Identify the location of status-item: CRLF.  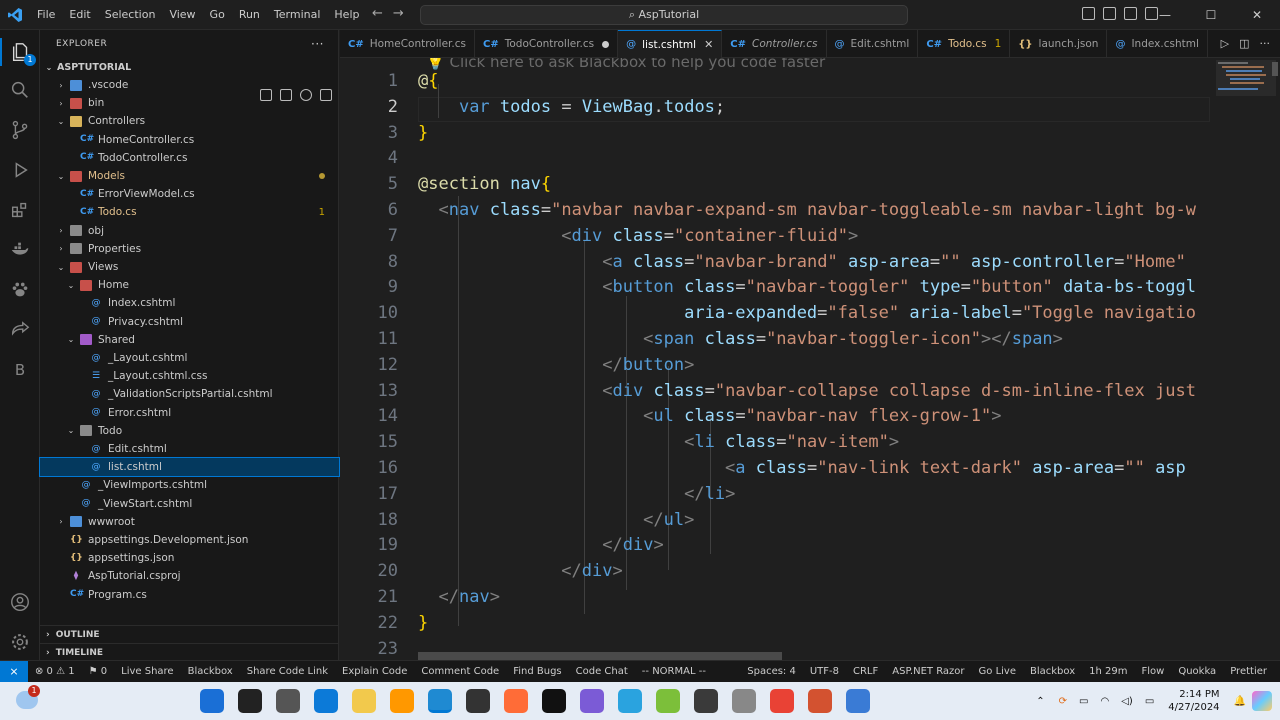
(865, 671).